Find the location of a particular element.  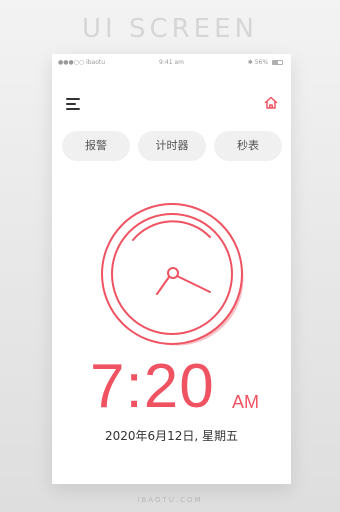

menu-button is located at coordinates (74, 104).